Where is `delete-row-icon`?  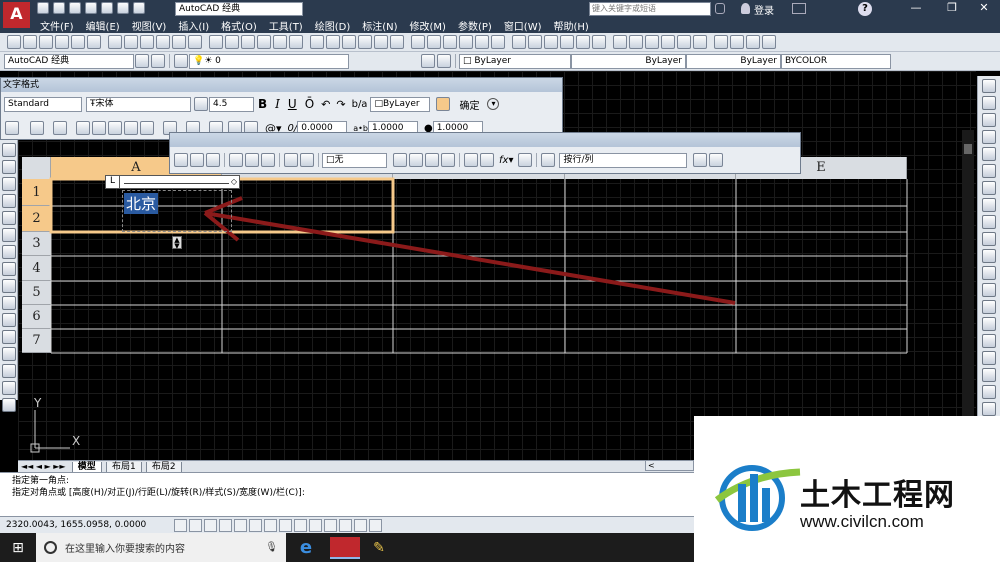 delete-row-icon is located at coordinates (213, 160).